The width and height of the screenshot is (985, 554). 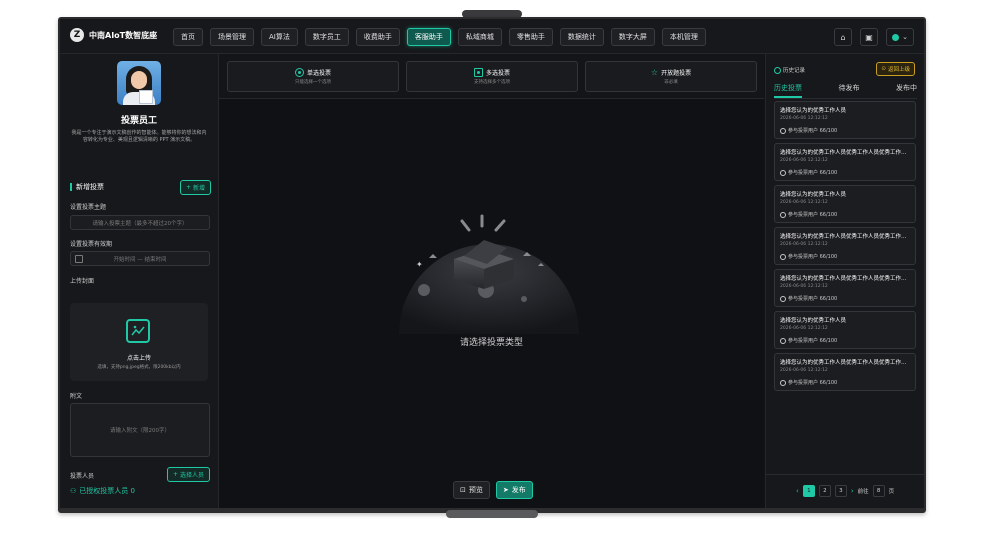 What do you see at coordinates (492, 514) in the screenshot?
I see `tv-stand` at bounding box center [492, 514].